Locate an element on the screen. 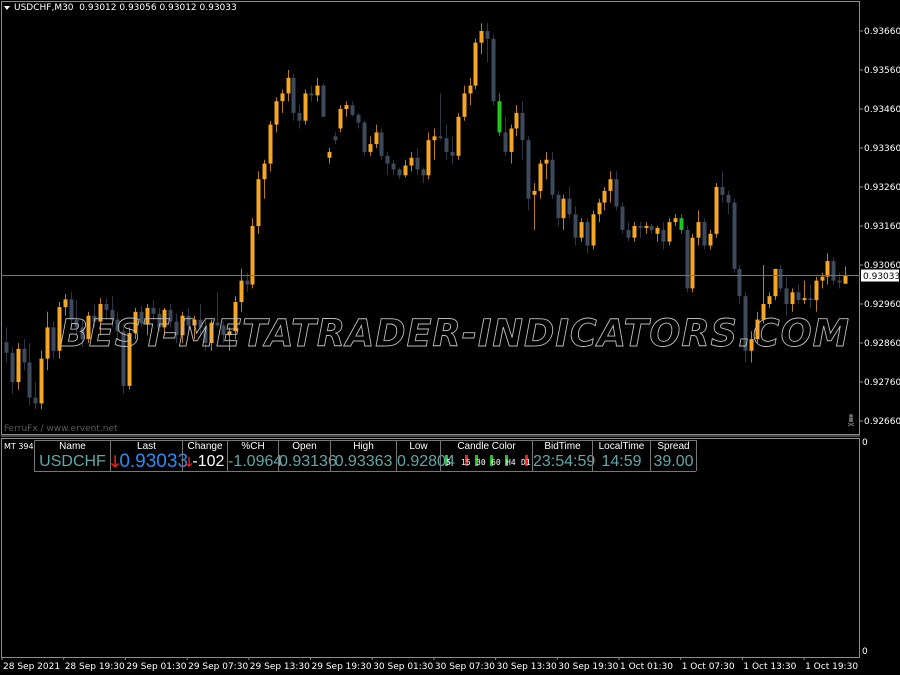  header-pct-change: %CH is located at coordinates (252, 446).